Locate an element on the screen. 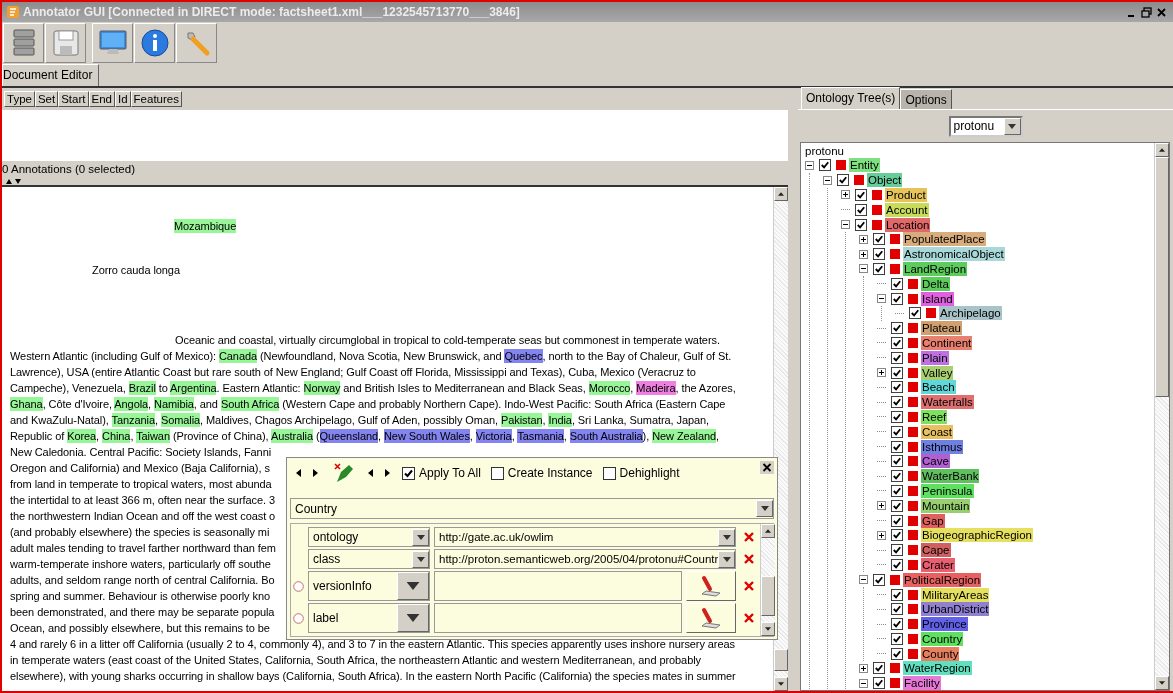 The width and height of the screenshot is (1173, 693). tree-node-label: Archipelago is located at coordinates (970, 313).